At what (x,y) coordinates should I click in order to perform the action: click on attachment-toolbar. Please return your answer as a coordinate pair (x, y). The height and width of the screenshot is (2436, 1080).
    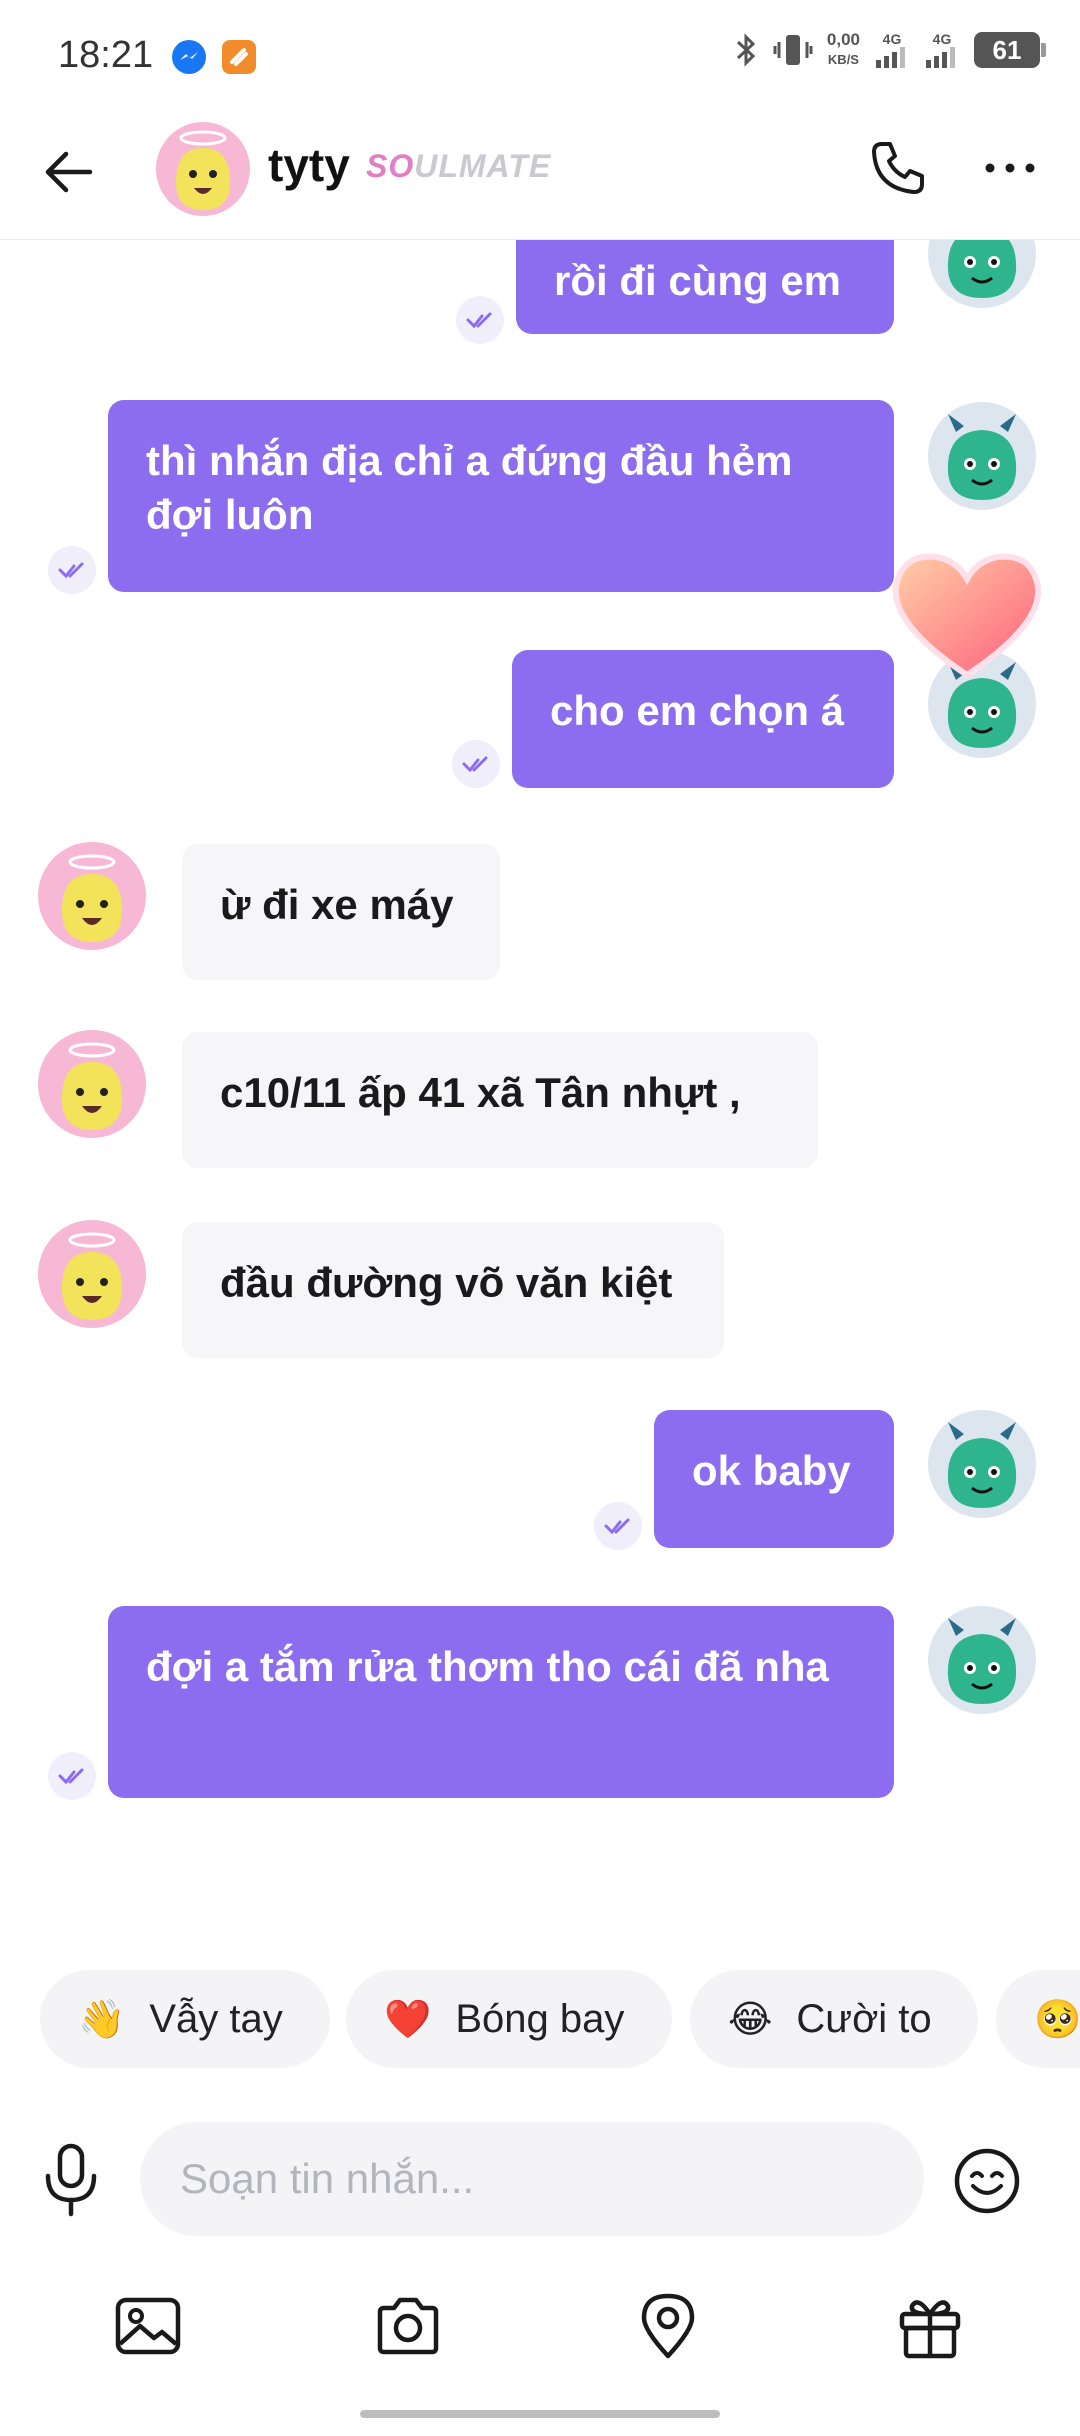
    Looking at the image, I should click on (540, 2330).